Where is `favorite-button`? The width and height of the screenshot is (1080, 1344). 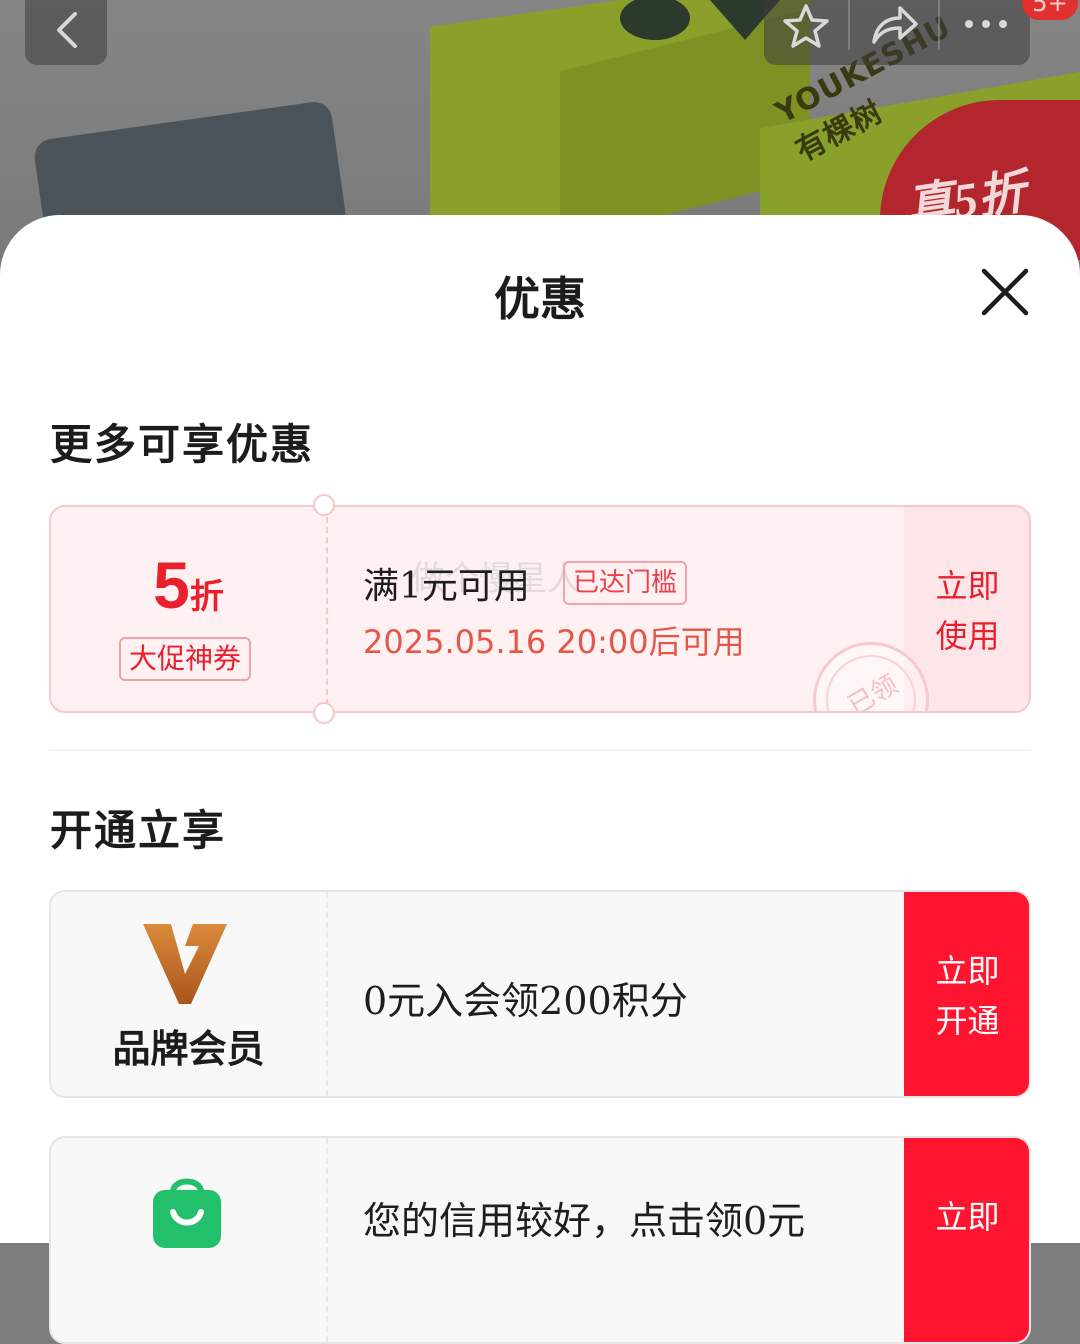
favorite-button is located at coordinates (806, 32).